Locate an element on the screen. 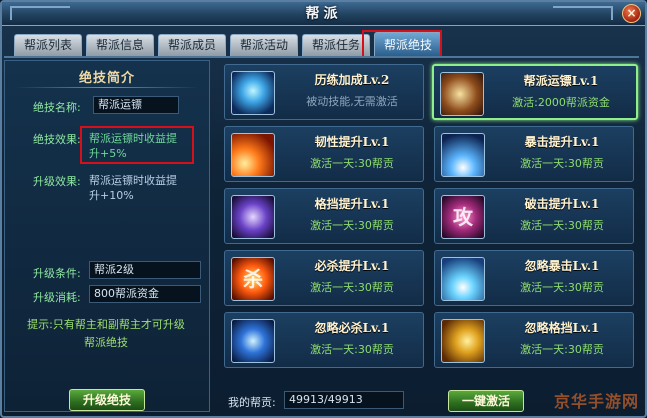 The width and height of the screenshot is (647, 418). tab-guild-activities: 帮派活动 is located at coordinates (264, 45).